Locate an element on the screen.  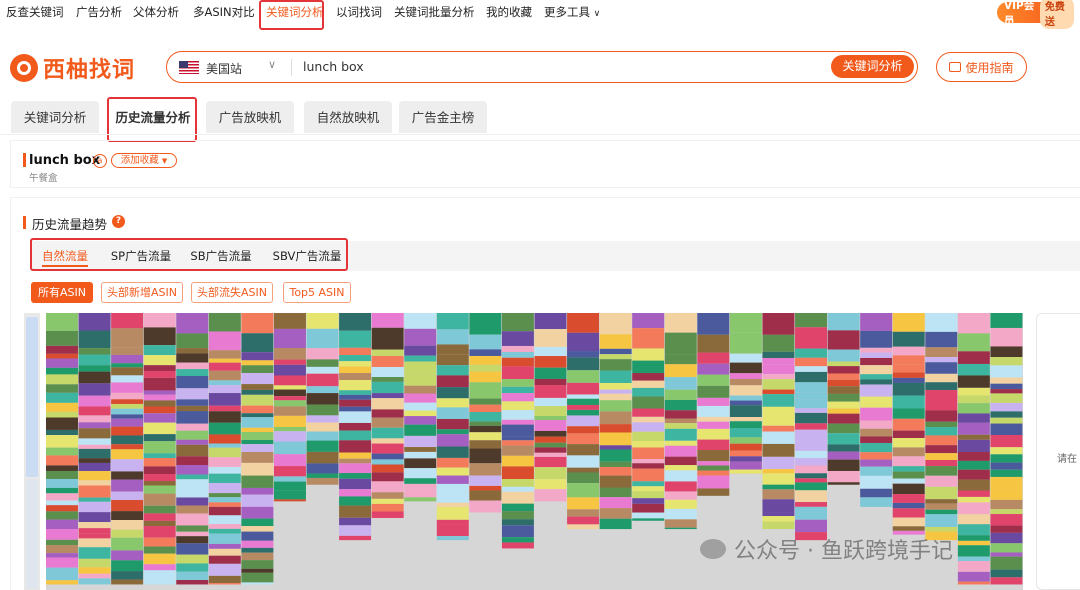
filter-top-lost-asin: 头部流失ASIN is located at coordinates (232, 292).